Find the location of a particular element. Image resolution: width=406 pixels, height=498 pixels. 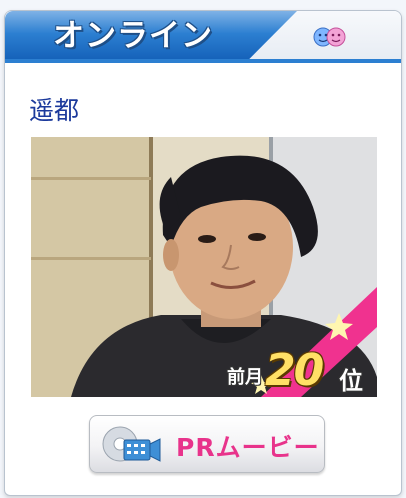

pr-movie-label: PRムービー is located at coordinates (248, 447).